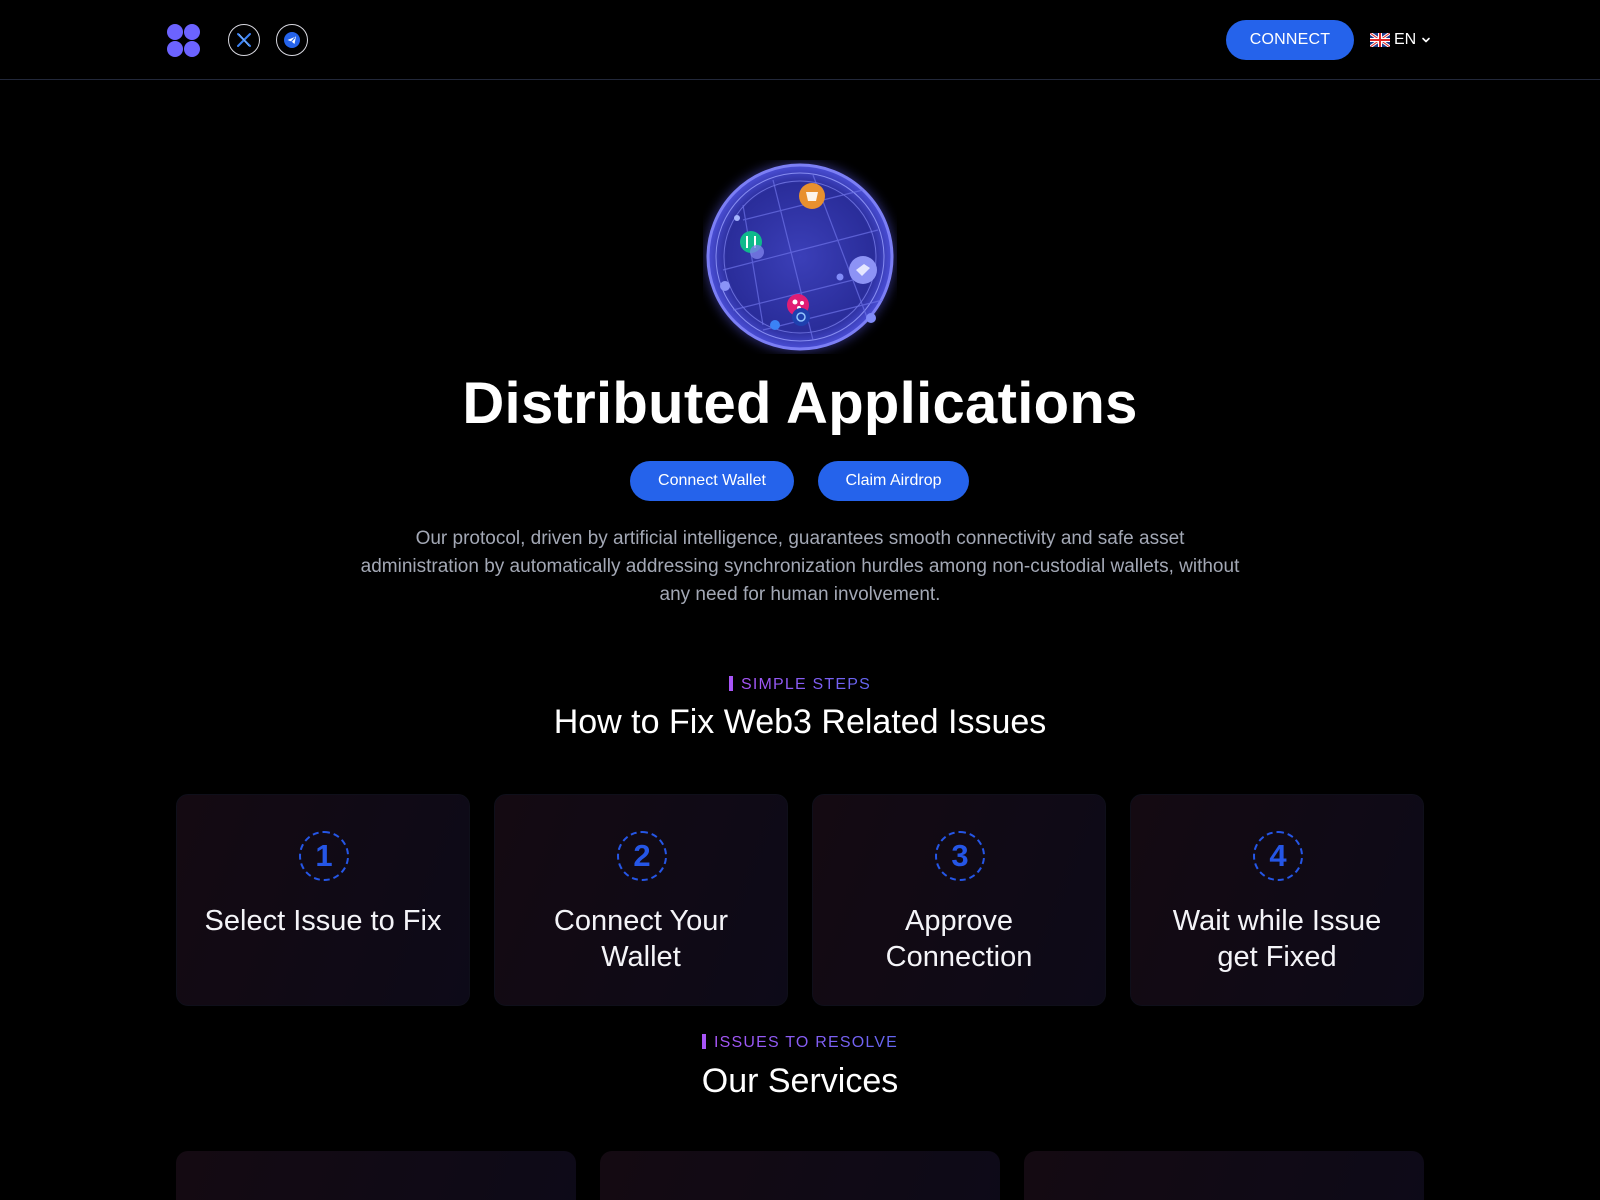  Describe the element at coordinates (800, 685) in the screenshot. I see `steps-eyebrow: SIMPLE STEPS` at that location.